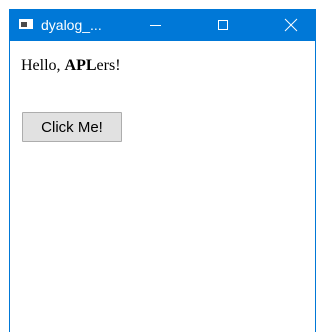 This screenshot has height=332, width=324. I want to click on click-me-button: Click Me!, so click(72, 127).